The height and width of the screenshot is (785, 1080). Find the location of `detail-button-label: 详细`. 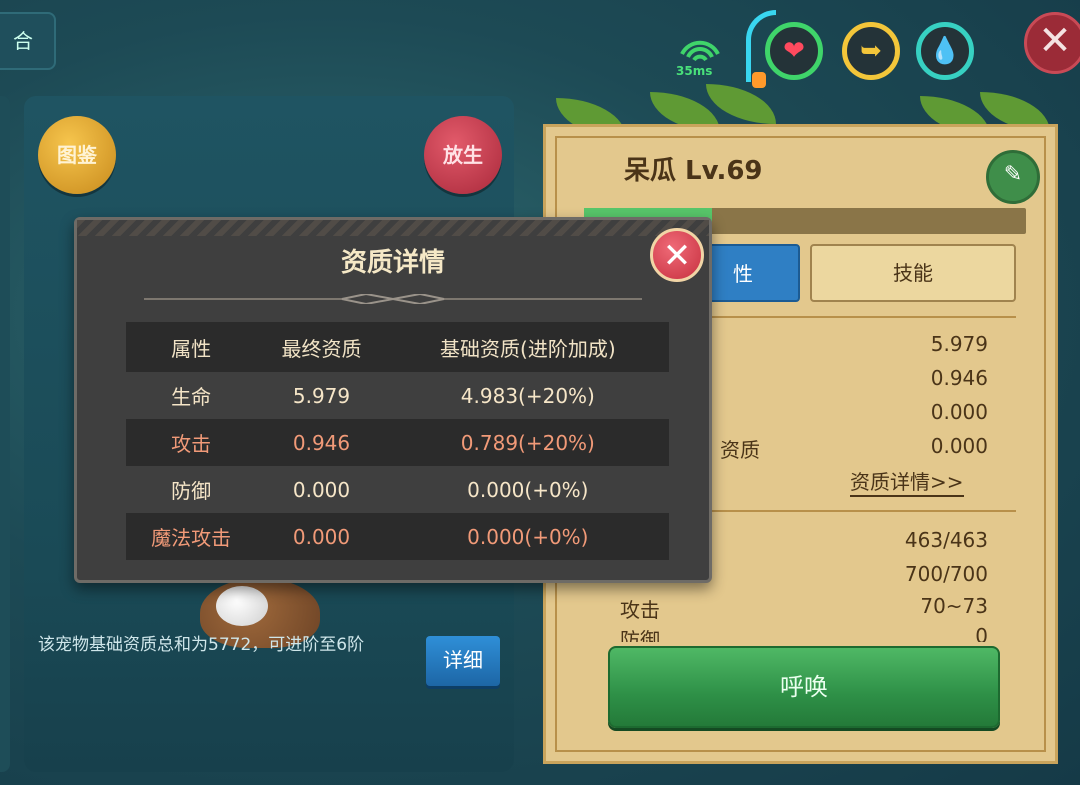

detail-button-label: 详细 is located at coordinates (463, 660).